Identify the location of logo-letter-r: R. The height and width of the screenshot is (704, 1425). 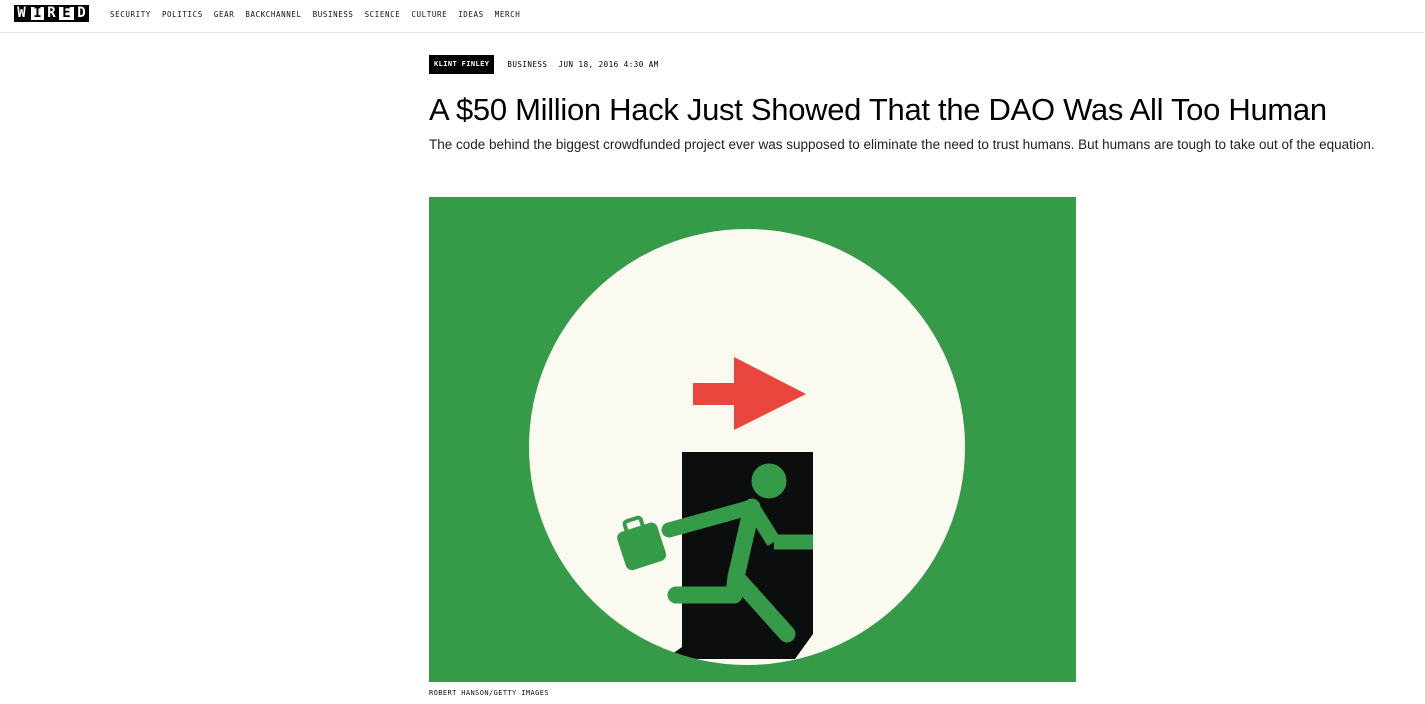
(51, 13).